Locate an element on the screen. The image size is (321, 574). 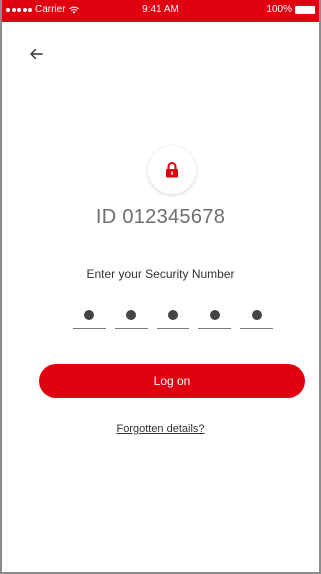
status-bar: Carrier 9:41 AM 100% is located at coordinates (160, 11).